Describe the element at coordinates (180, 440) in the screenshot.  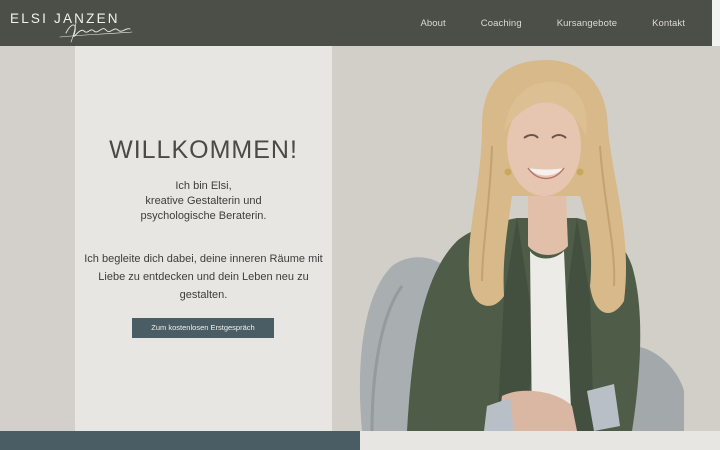
I see `footer-band-left` at that location.